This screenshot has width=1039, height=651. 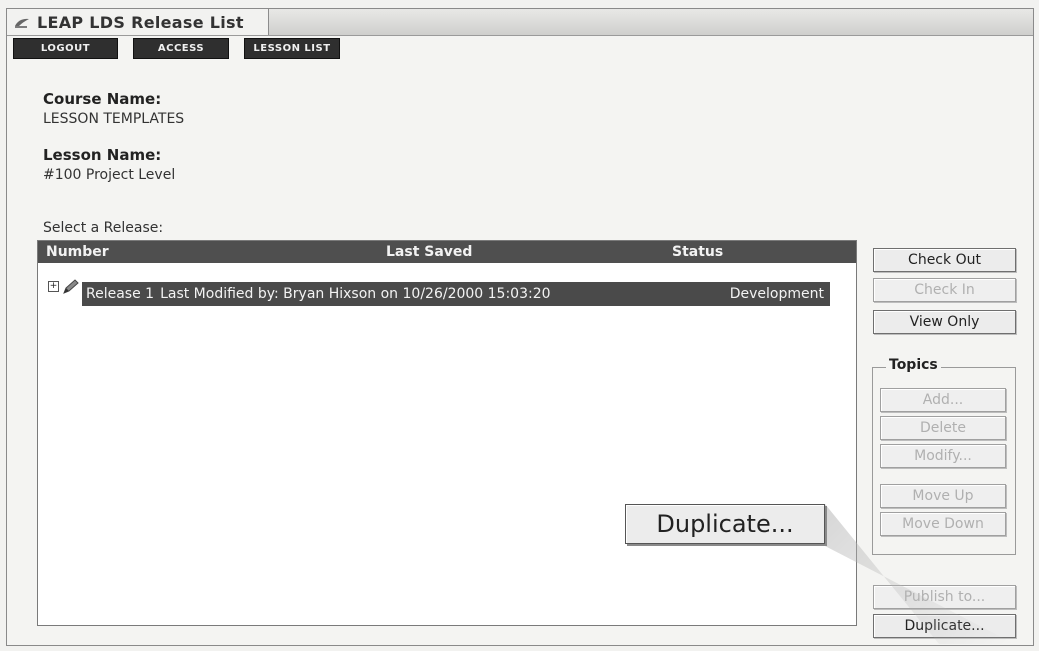 I want to click on move-up-button: Move Up, so click(x=943, y=496).